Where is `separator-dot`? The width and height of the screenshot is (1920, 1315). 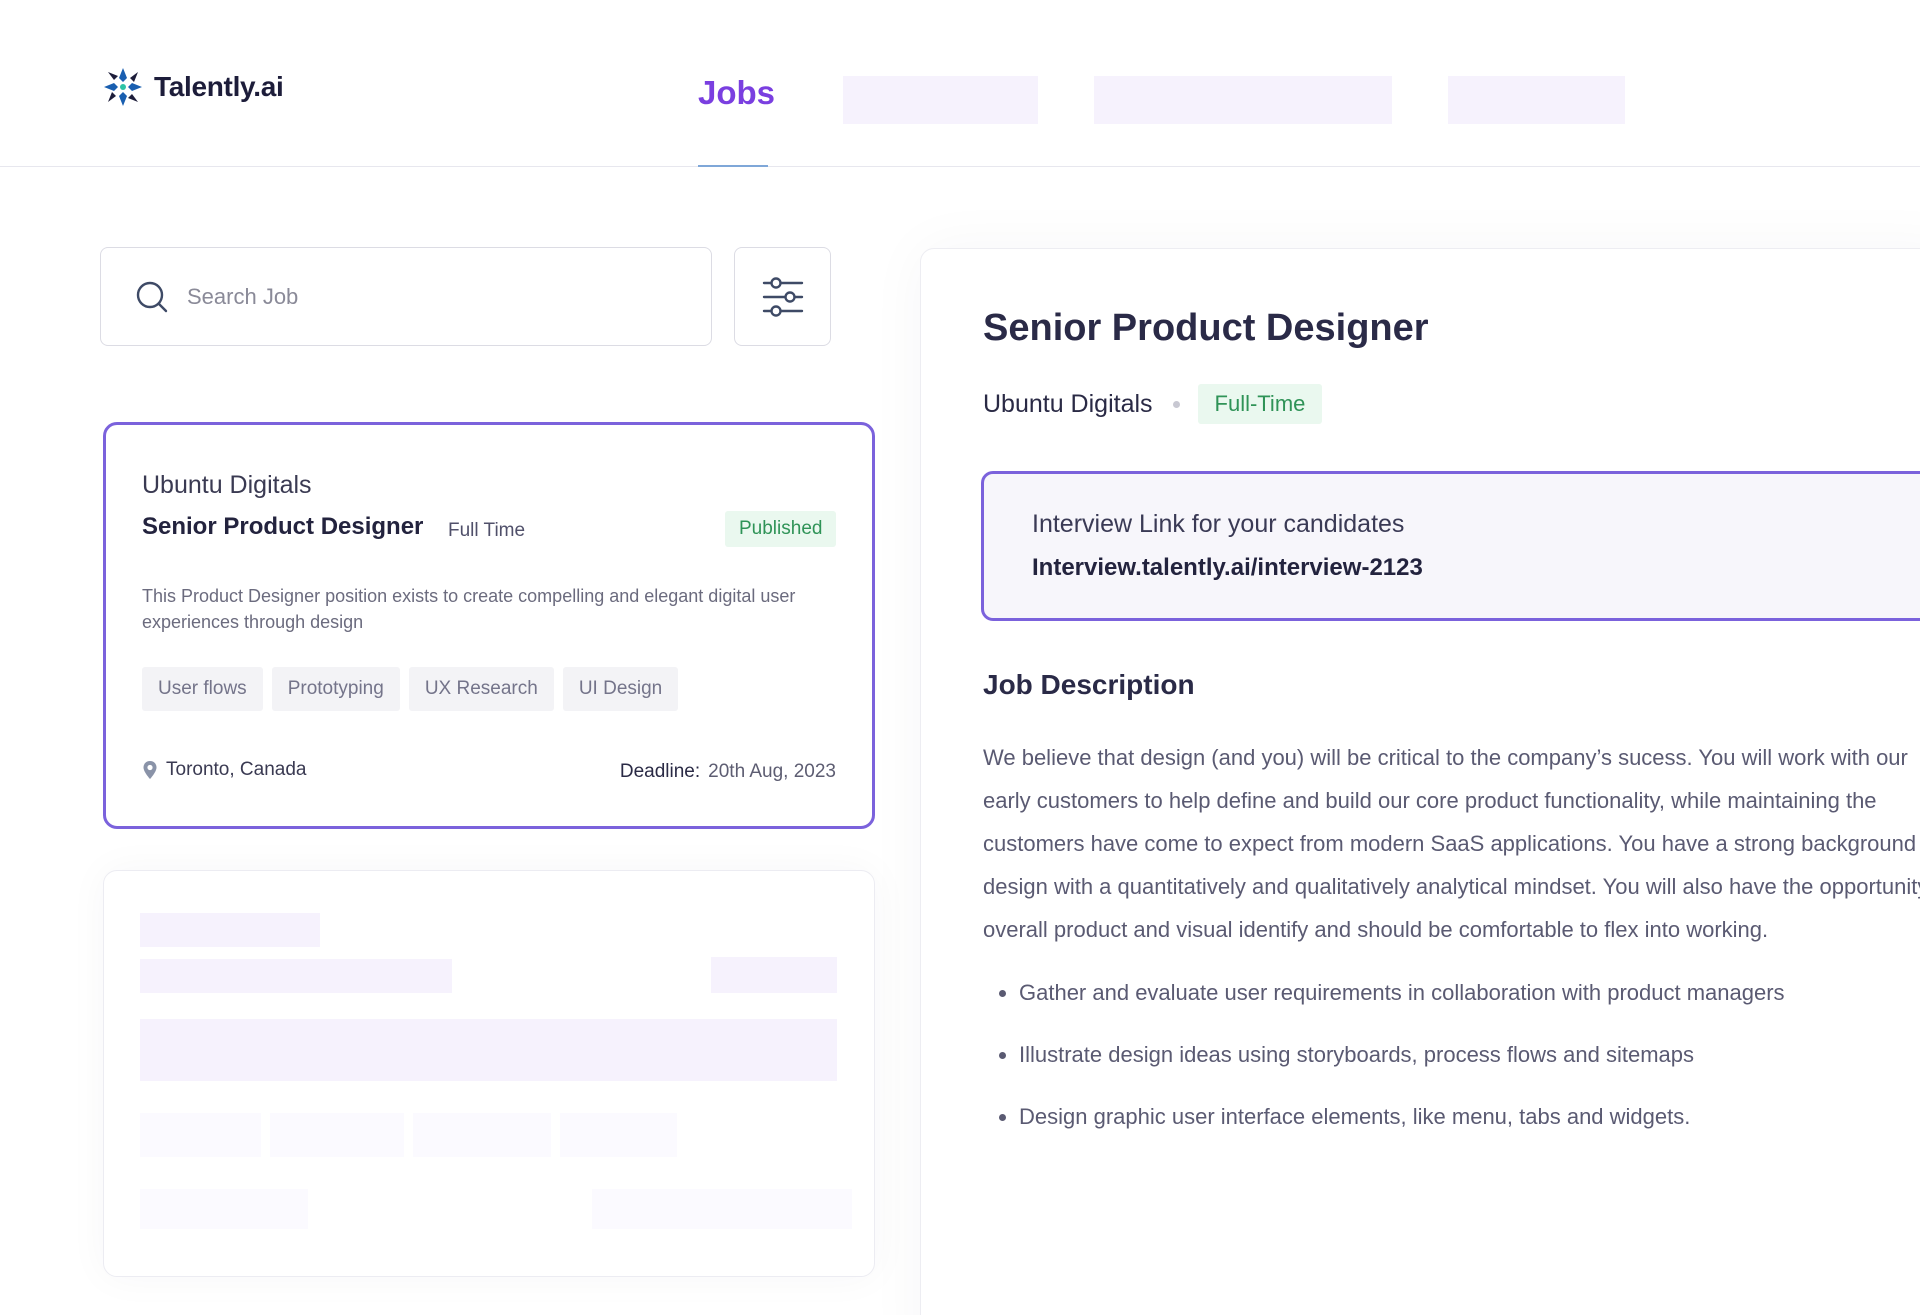 separator-dot is located at coordinates (1176, 404).